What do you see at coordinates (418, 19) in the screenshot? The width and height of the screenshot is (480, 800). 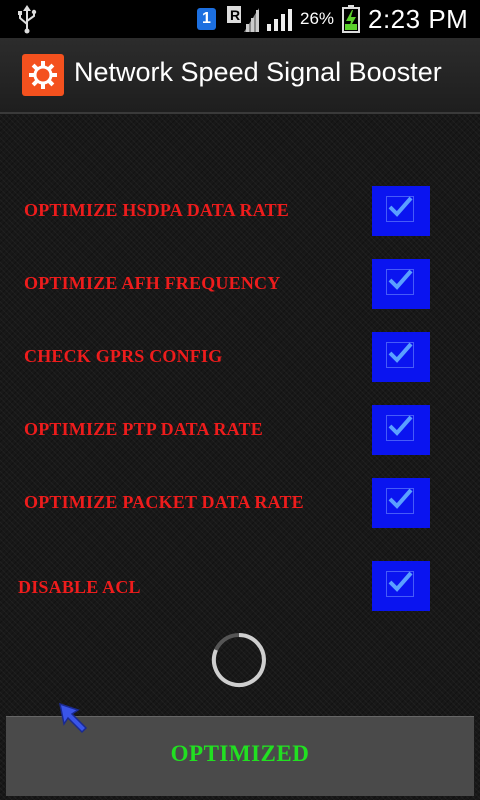 I see `clock: 2:23 PM` at bounding box center [418, 19].